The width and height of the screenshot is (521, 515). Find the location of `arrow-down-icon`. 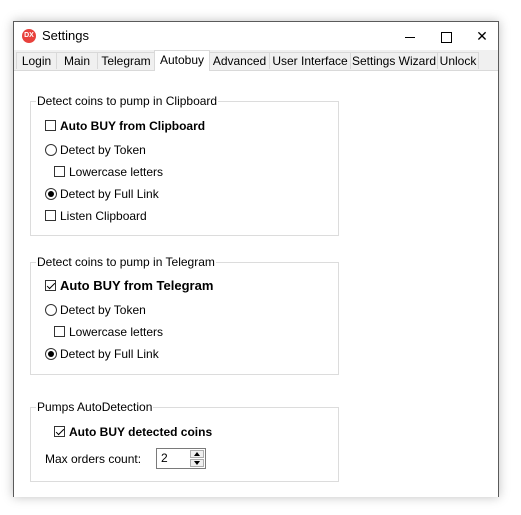

arrow-down-icon is located at coordinates (197, 463).